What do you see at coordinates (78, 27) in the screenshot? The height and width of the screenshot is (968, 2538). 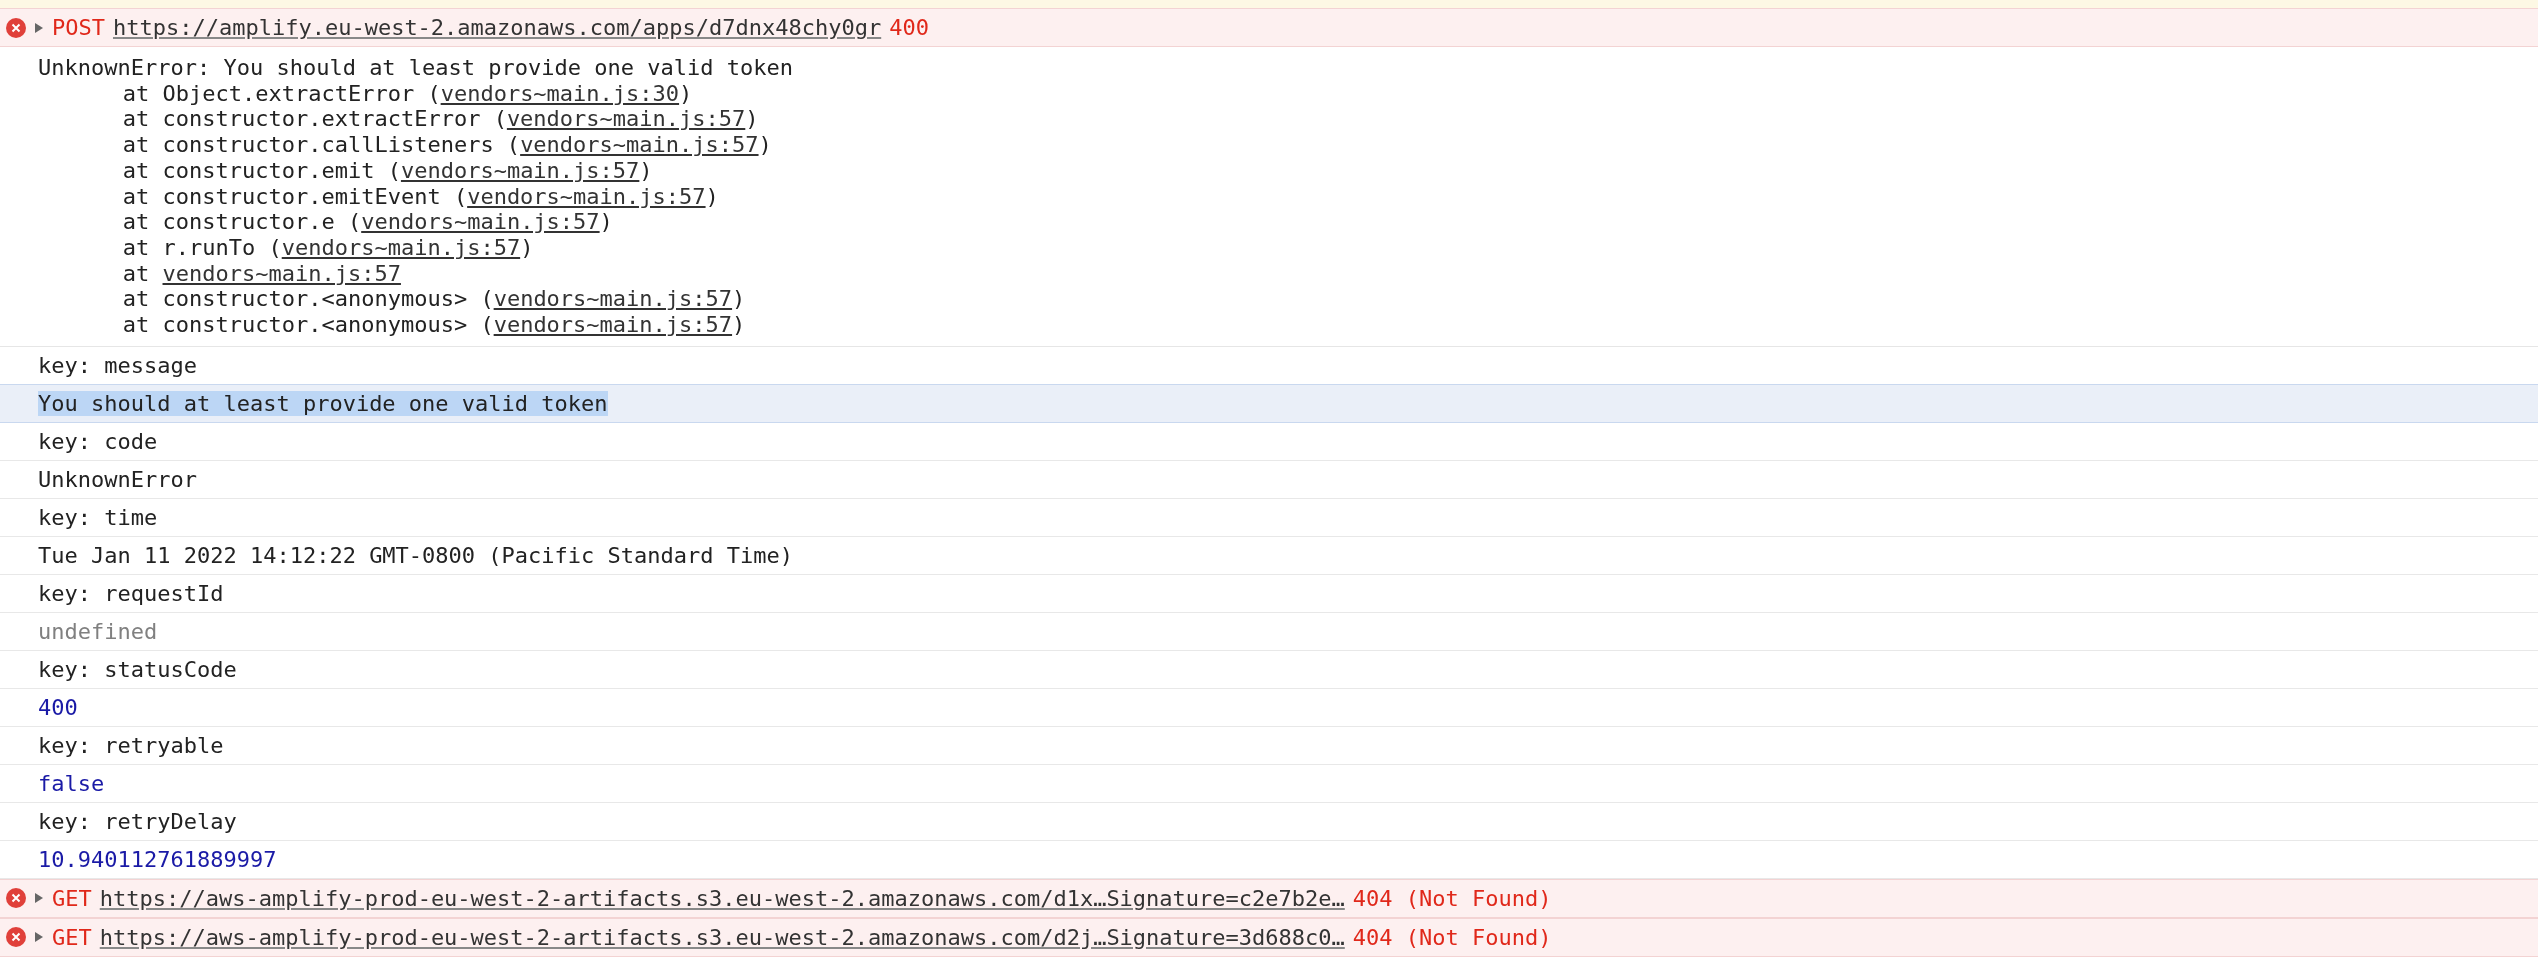 I see `request-method: POST` at bounding box center [78, 27].